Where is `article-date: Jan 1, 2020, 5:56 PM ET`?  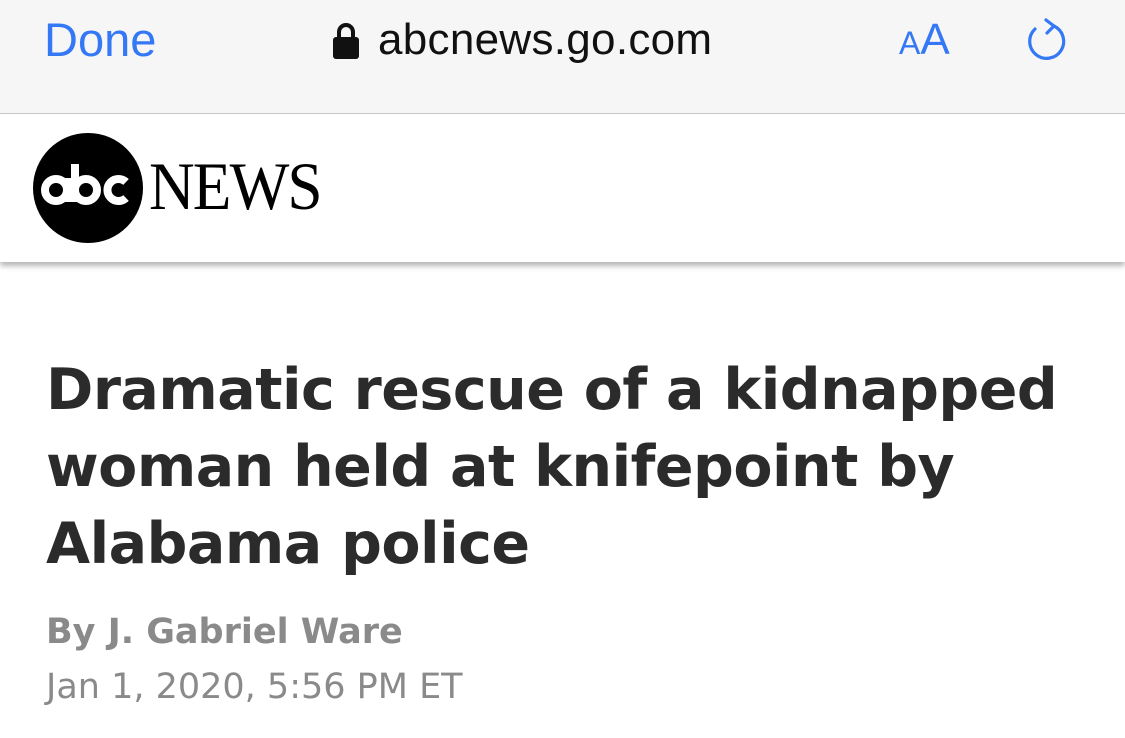 article-date: Jan 1, 2020, 5:56 PM ET is located at coordinates (254, 687).